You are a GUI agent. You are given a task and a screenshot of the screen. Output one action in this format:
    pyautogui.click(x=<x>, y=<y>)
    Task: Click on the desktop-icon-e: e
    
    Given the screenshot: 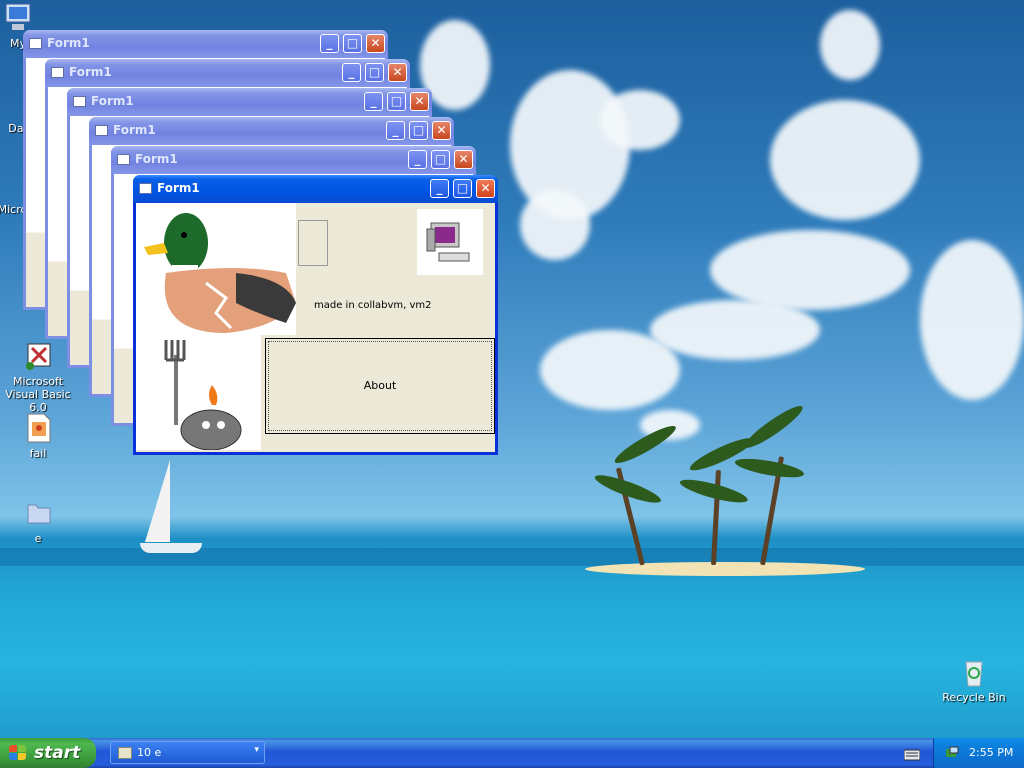 What is the action you would take?
    pyautogui.click(x=39, y=521)
    